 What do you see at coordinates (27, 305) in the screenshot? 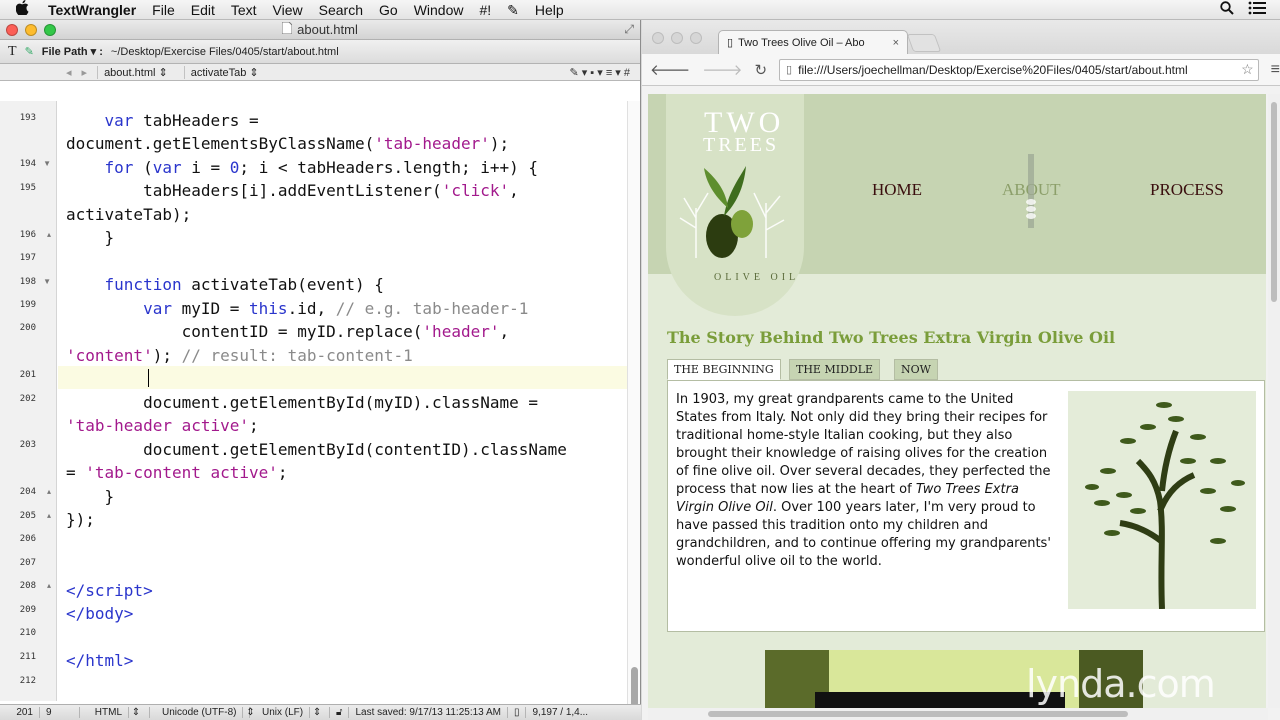
I see `line-number: 199` at bounding box center [27, 305].